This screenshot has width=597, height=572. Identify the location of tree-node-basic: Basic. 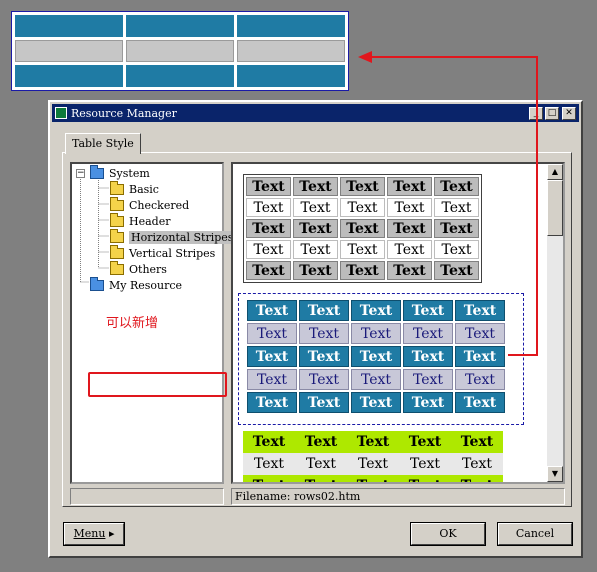
(134, 188).